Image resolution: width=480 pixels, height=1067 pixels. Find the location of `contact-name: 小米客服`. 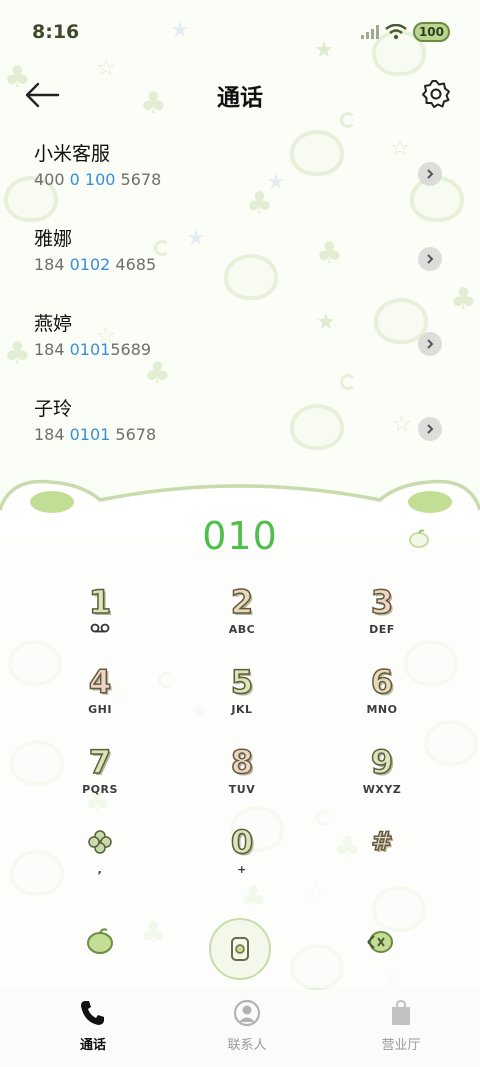

contact-name: 小米客服 is located at coordinates (72, 154).